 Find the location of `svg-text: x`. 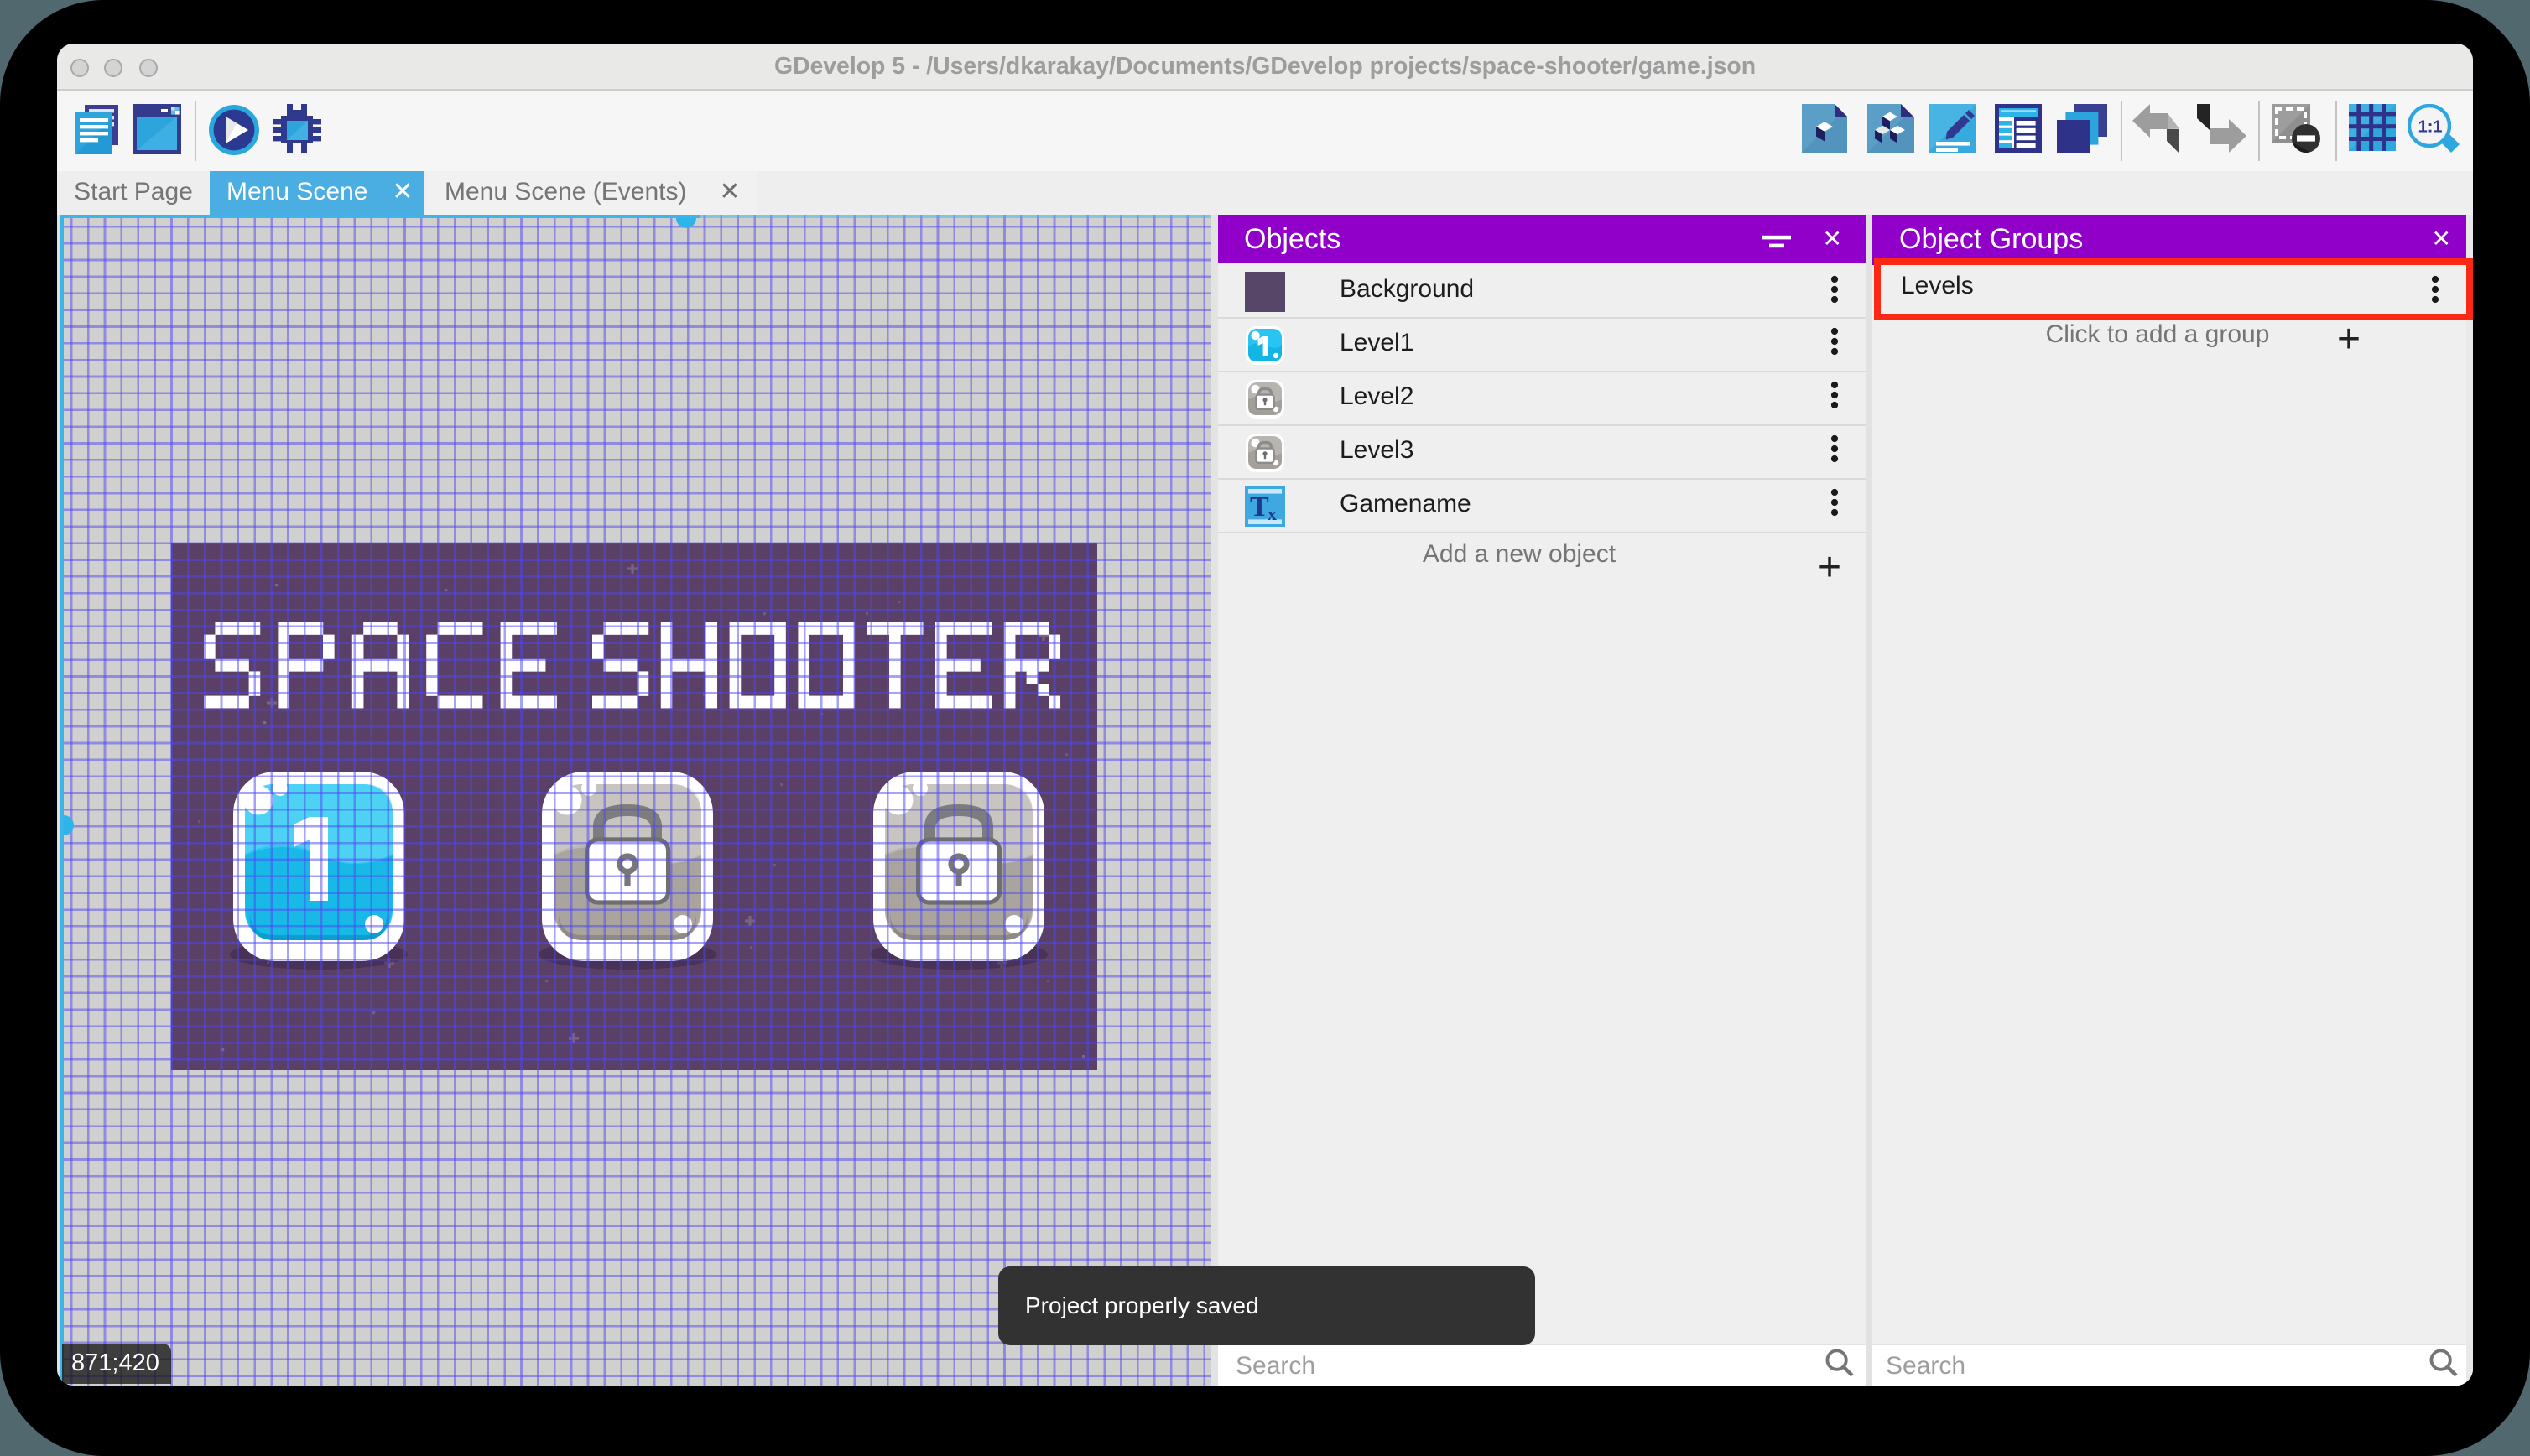

svg-text: x is located at coordinates (1272, 514).